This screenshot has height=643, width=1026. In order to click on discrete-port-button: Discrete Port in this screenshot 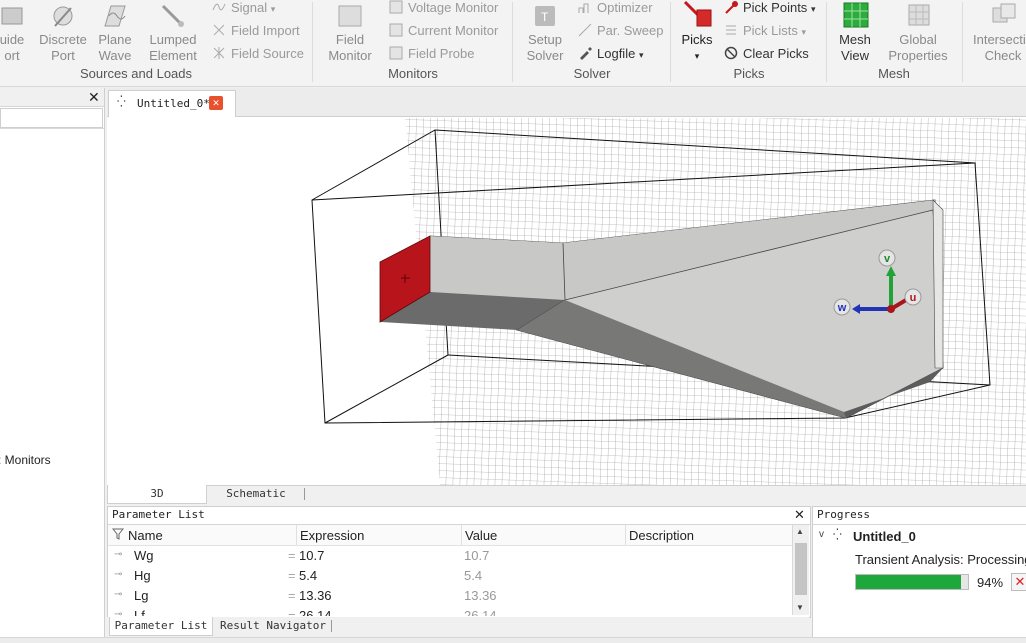, I will do `click(63, 34)`.